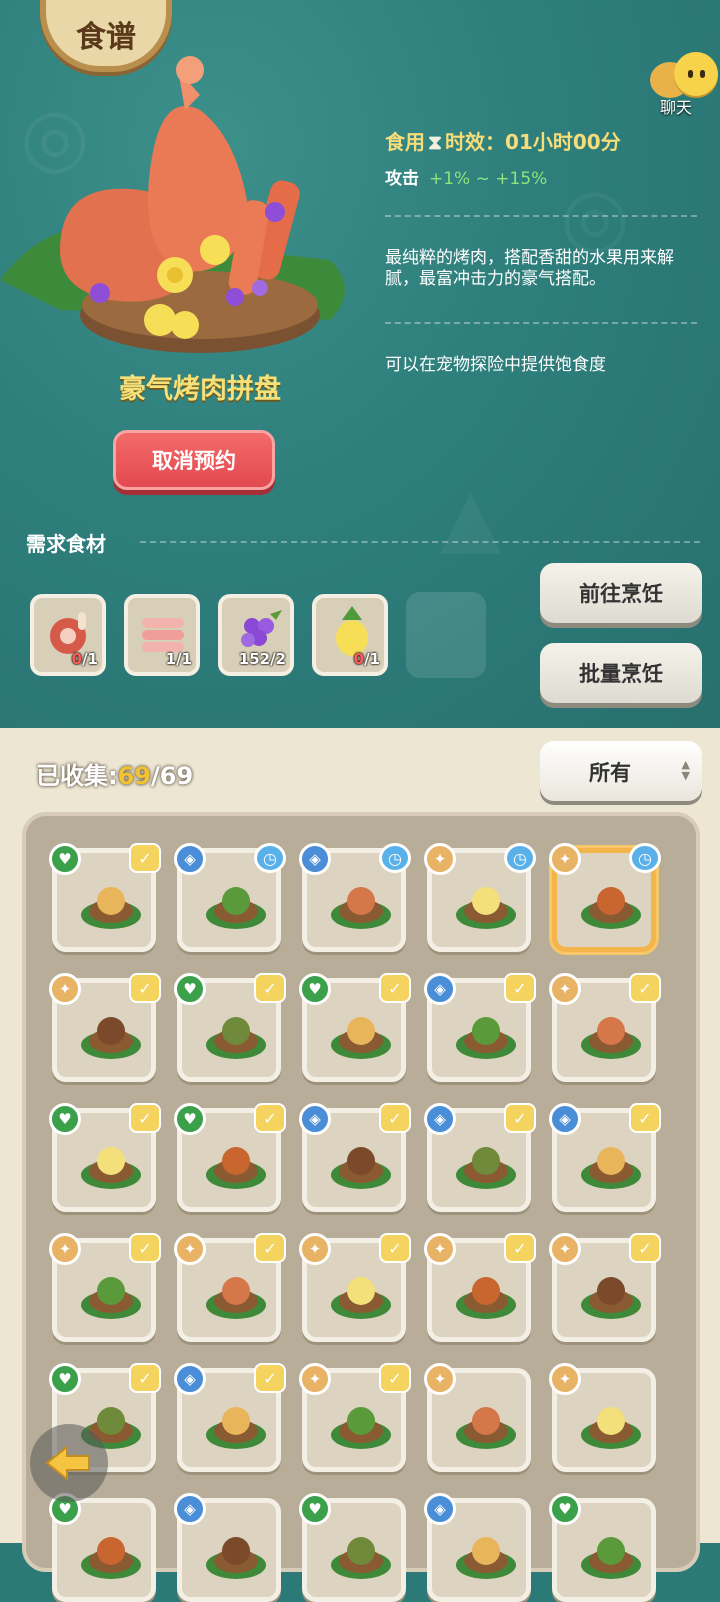  Describe the element at coordinates (685, 770) in the screenshot. I see `sort-arrows-icon: ▲ ▼` at that location.